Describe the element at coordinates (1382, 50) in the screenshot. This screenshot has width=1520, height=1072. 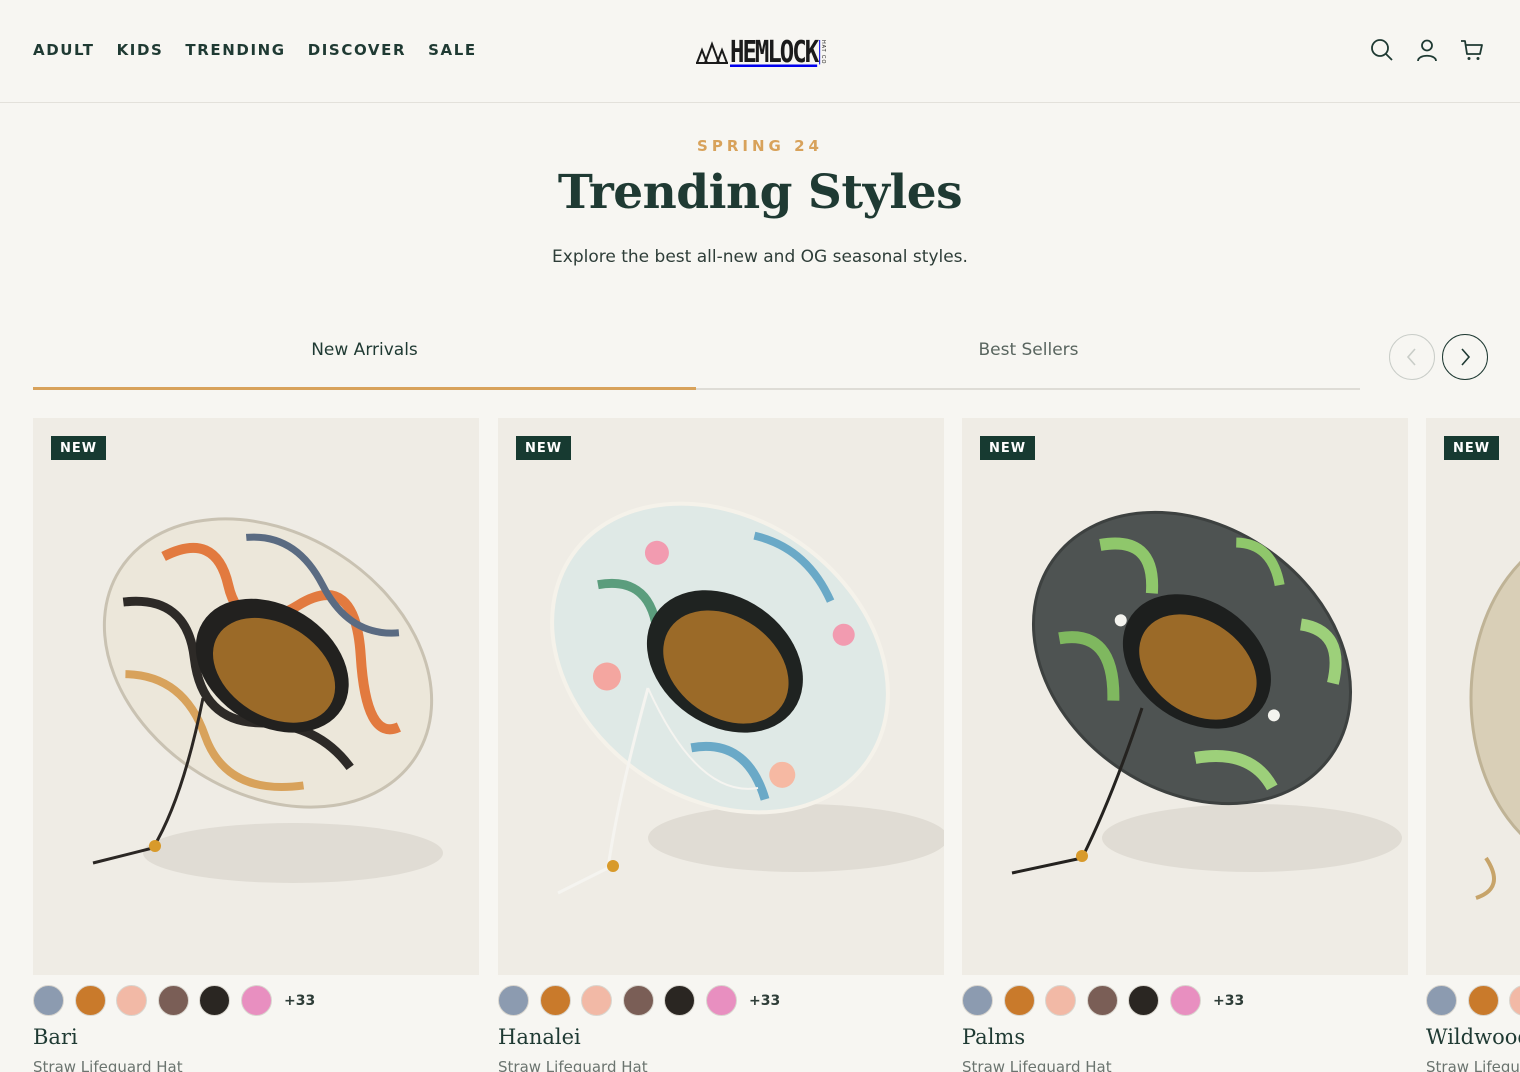
I see `search-icon` at that location.